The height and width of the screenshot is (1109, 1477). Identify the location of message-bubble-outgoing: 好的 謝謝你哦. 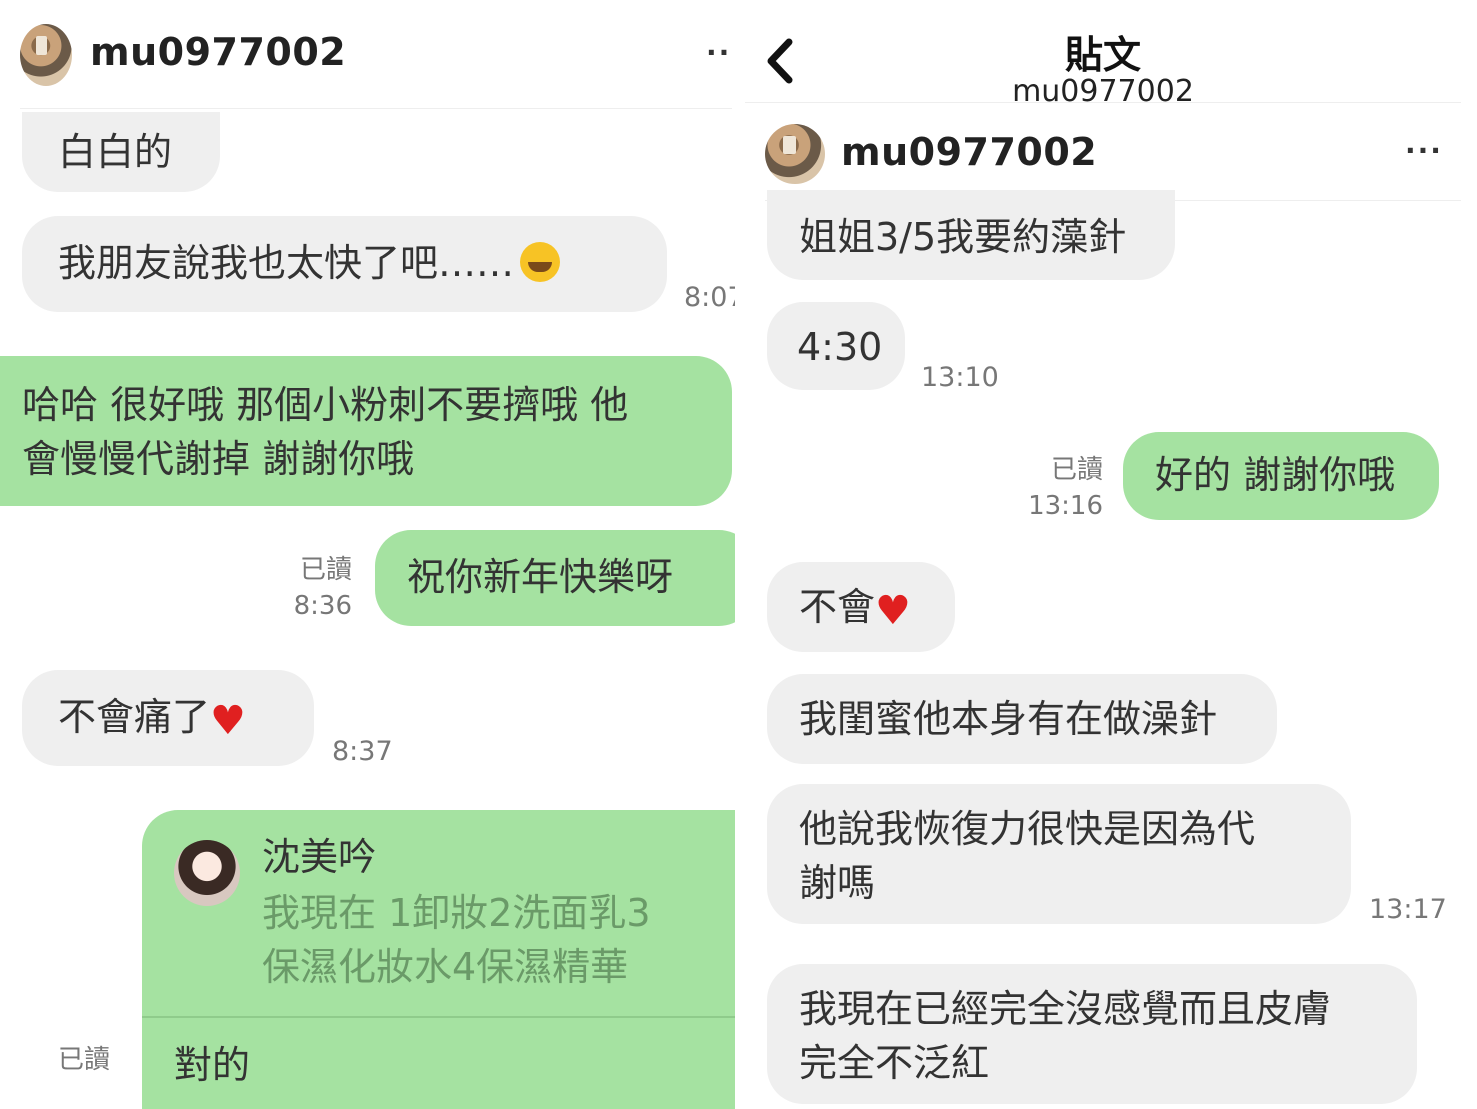
(1281, 476).